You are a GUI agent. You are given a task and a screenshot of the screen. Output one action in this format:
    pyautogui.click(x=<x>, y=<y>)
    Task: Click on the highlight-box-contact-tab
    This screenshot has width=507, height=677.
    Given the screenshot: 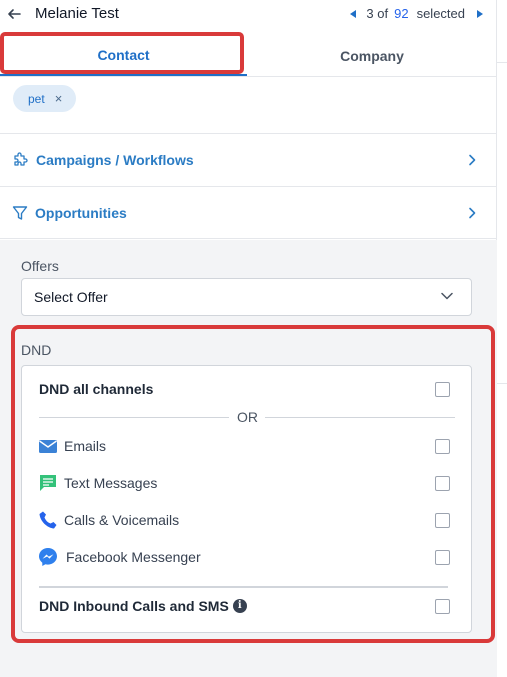 What is the action you would take?
    pyautogui.click(x=122, y=53)
    